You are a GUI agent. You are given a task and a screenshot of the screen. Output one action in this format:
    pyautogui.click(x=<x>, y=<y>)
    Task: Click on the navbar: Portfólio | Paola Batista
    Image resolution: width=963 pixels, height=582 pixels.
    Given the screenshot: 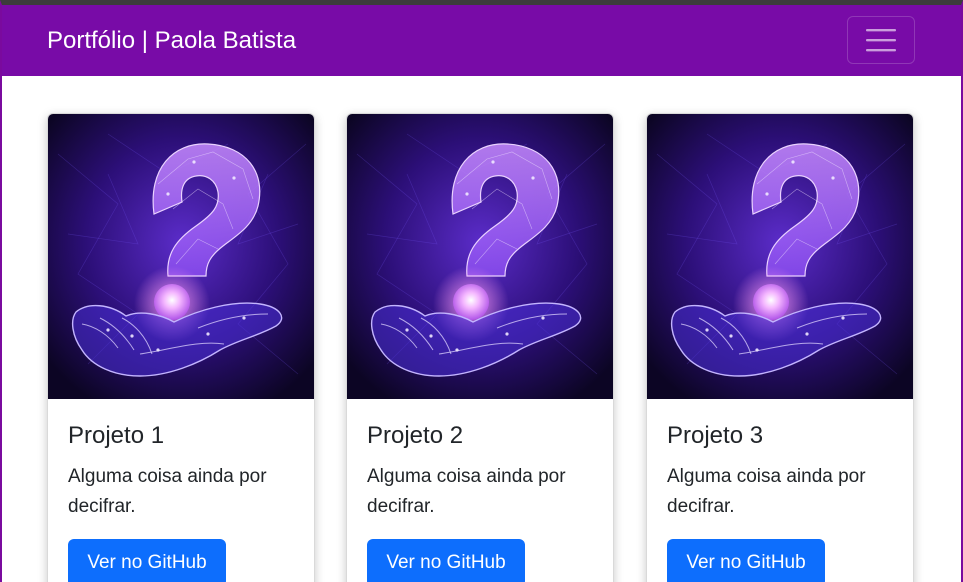 What is the action you would take?
    pyautogui.click(x=481, y=40)
    